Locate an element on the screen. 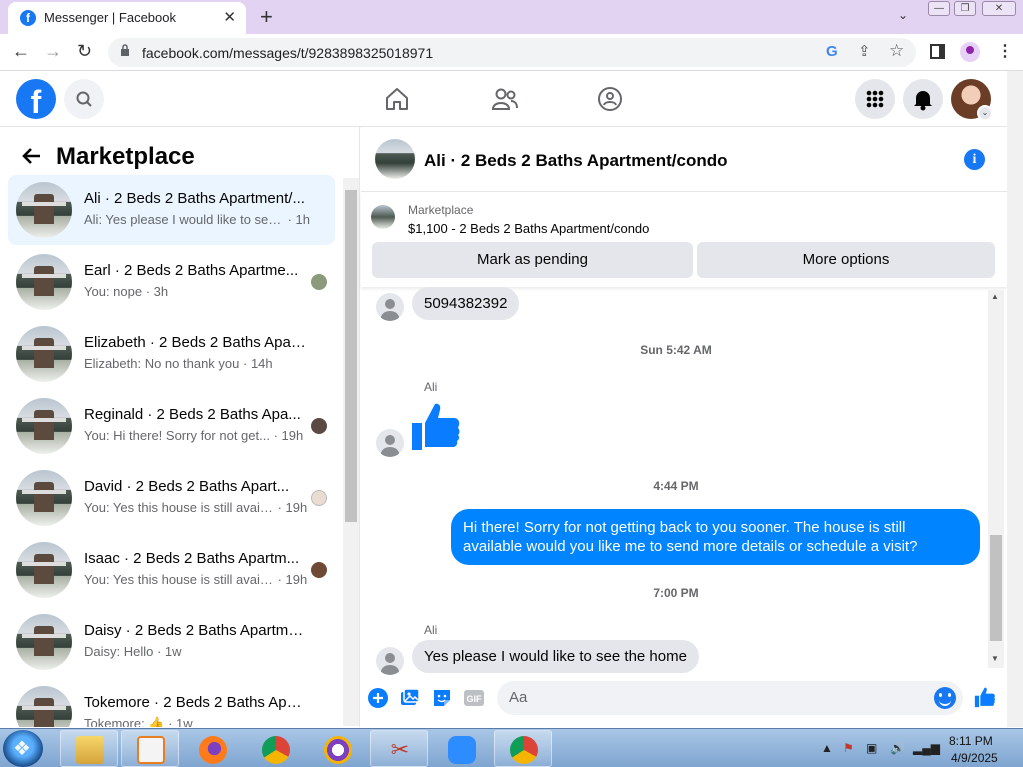 This screenshot has width=1023, height=767. sender-avatar is located at coordinates (390, 307).